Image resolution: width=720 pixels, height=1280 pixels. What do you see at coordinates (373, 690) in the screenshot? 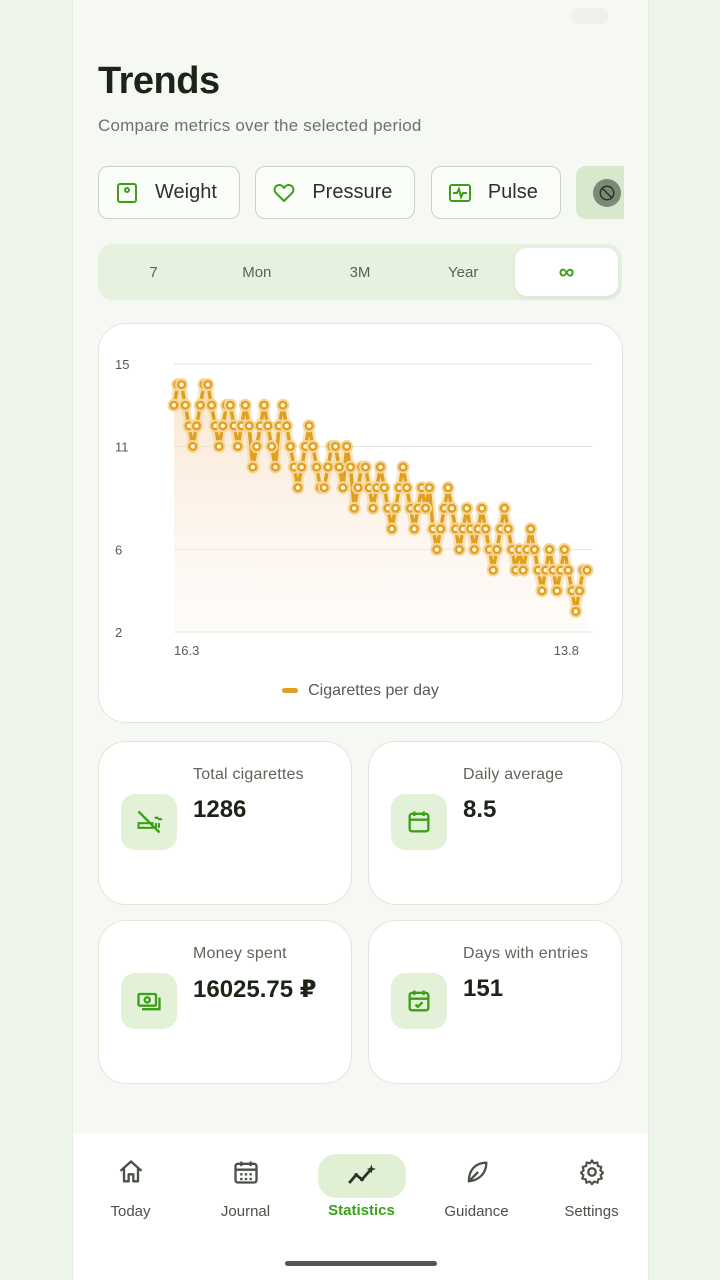
I see `legend-label: Cigarettes per day` at bounding box center [373, 690].